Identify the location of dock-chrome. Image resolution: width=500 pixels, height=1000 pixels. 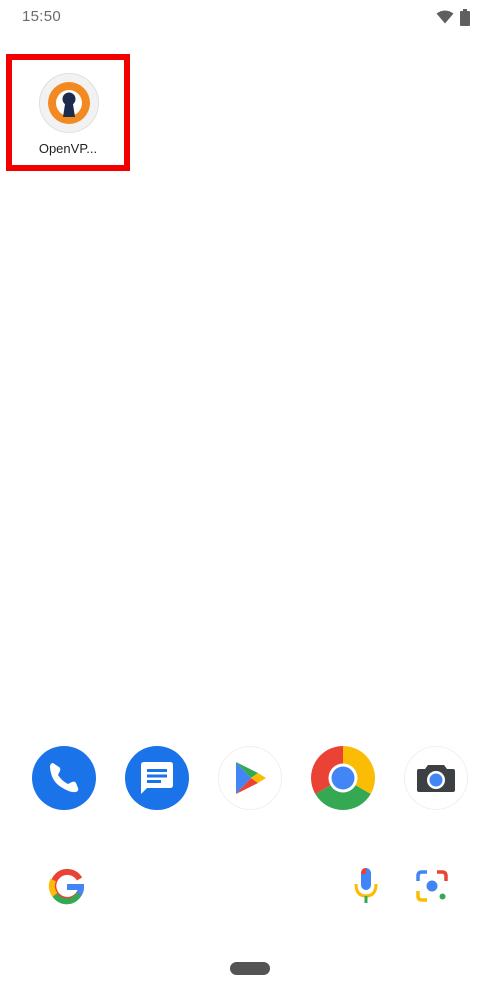
(343, 778).